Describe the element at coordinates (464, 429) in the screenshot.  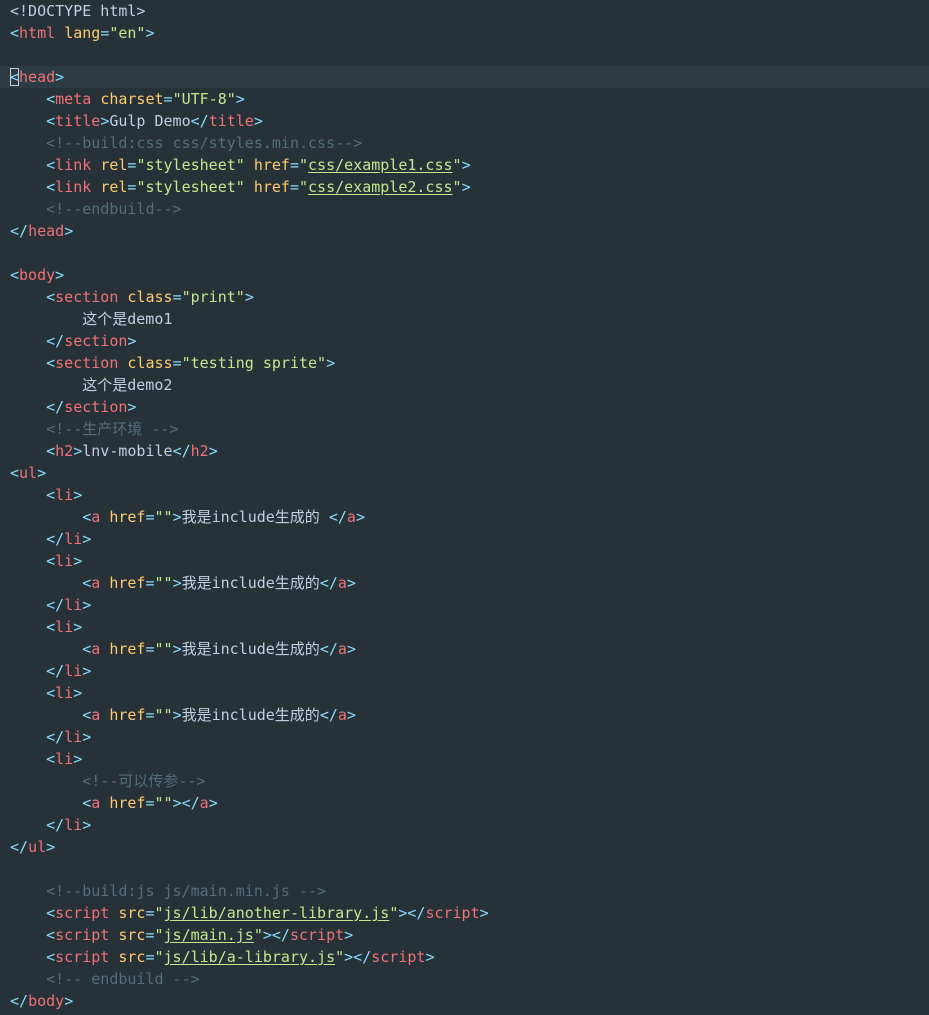
I see `code-line: <!--生产环境 -->` at that location.